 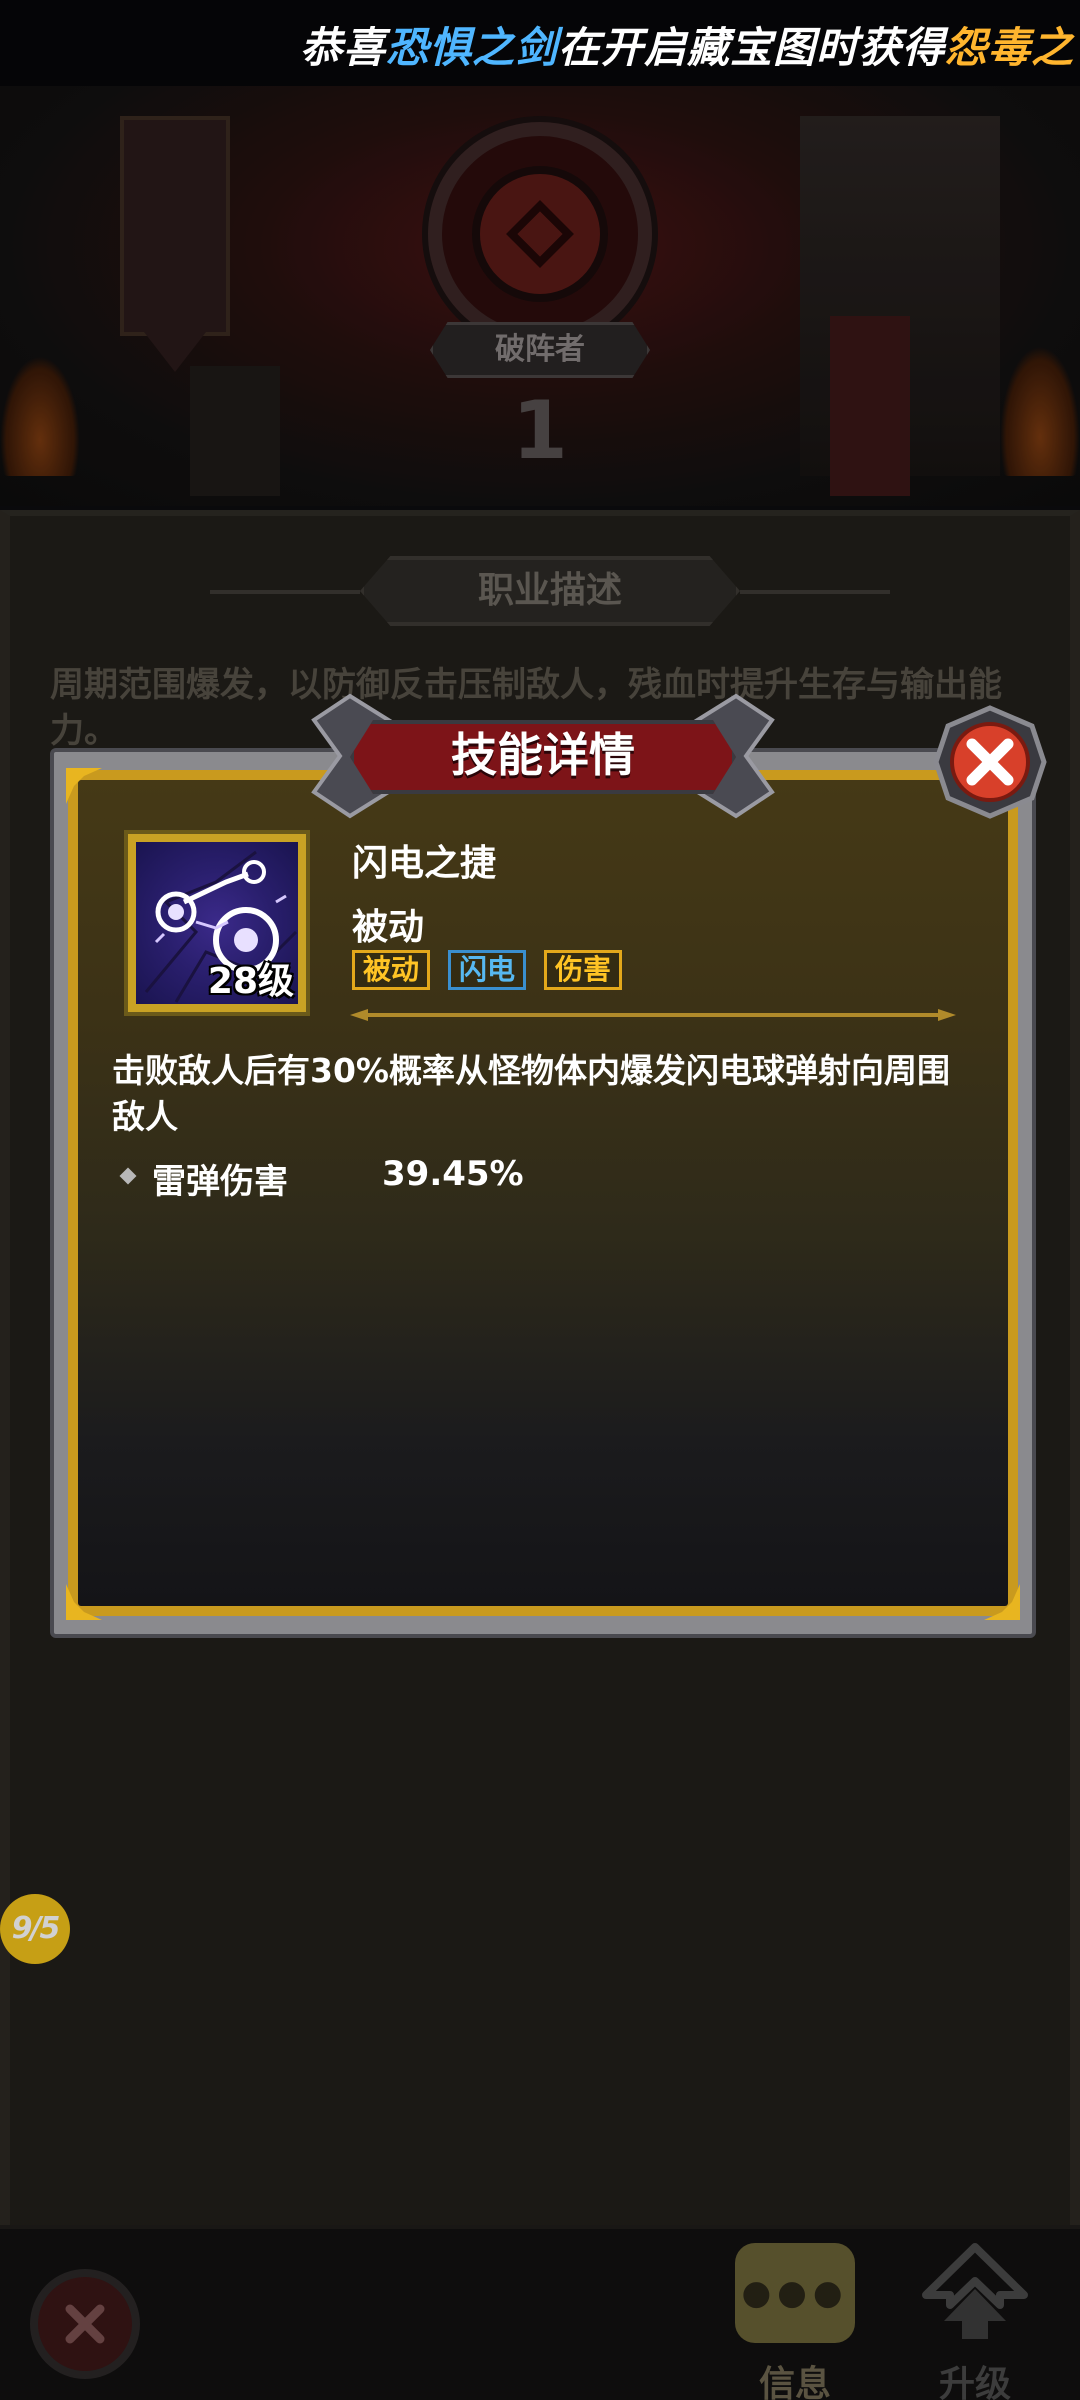 What do you see at coordinates (794, 2382) in the screenshot?
I see `info-tab-label: 信息` at bounding box center [794, 2382].